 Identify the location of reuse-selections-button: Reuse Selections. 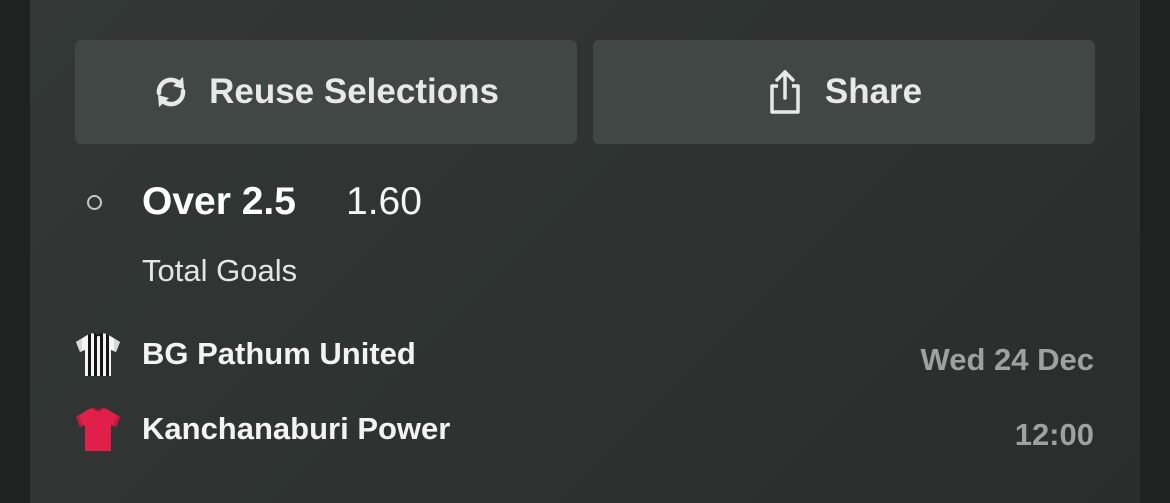
(326, 92).